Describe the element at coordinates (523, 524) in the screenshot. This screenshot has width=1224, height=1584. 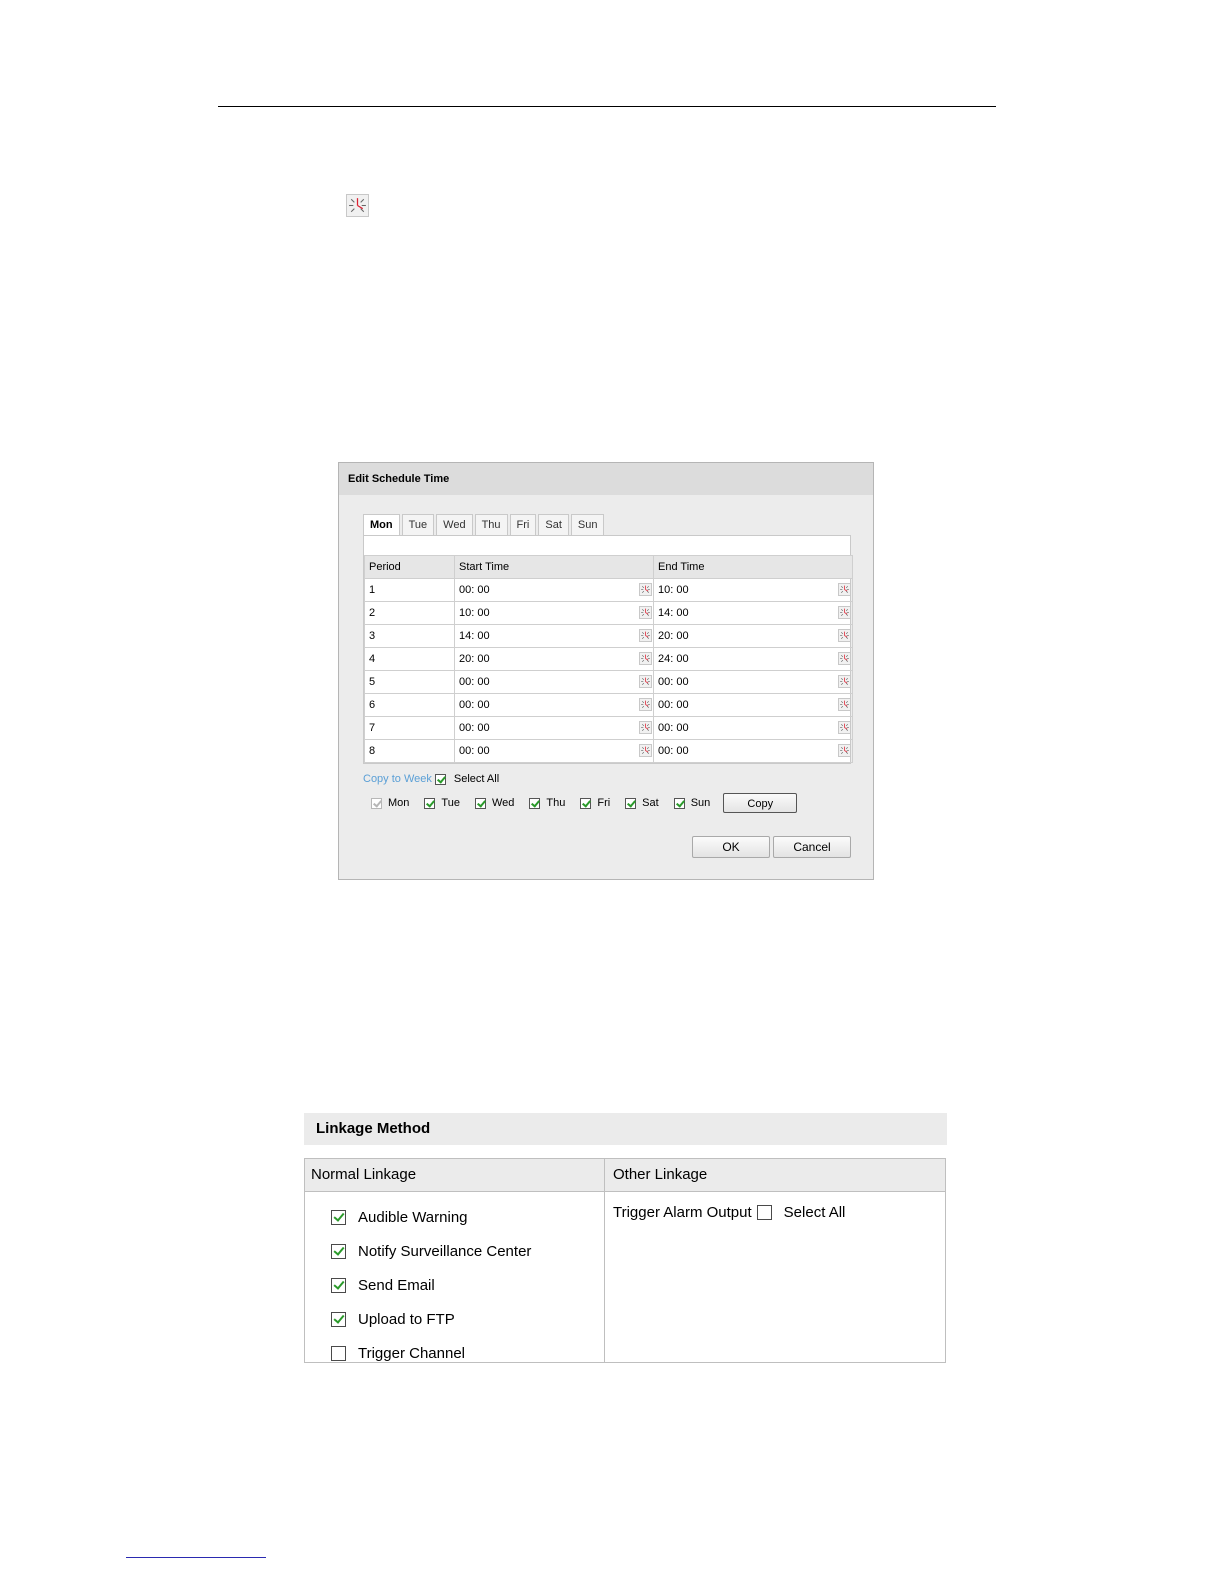
I see `tab-fri: Fri` at that location.